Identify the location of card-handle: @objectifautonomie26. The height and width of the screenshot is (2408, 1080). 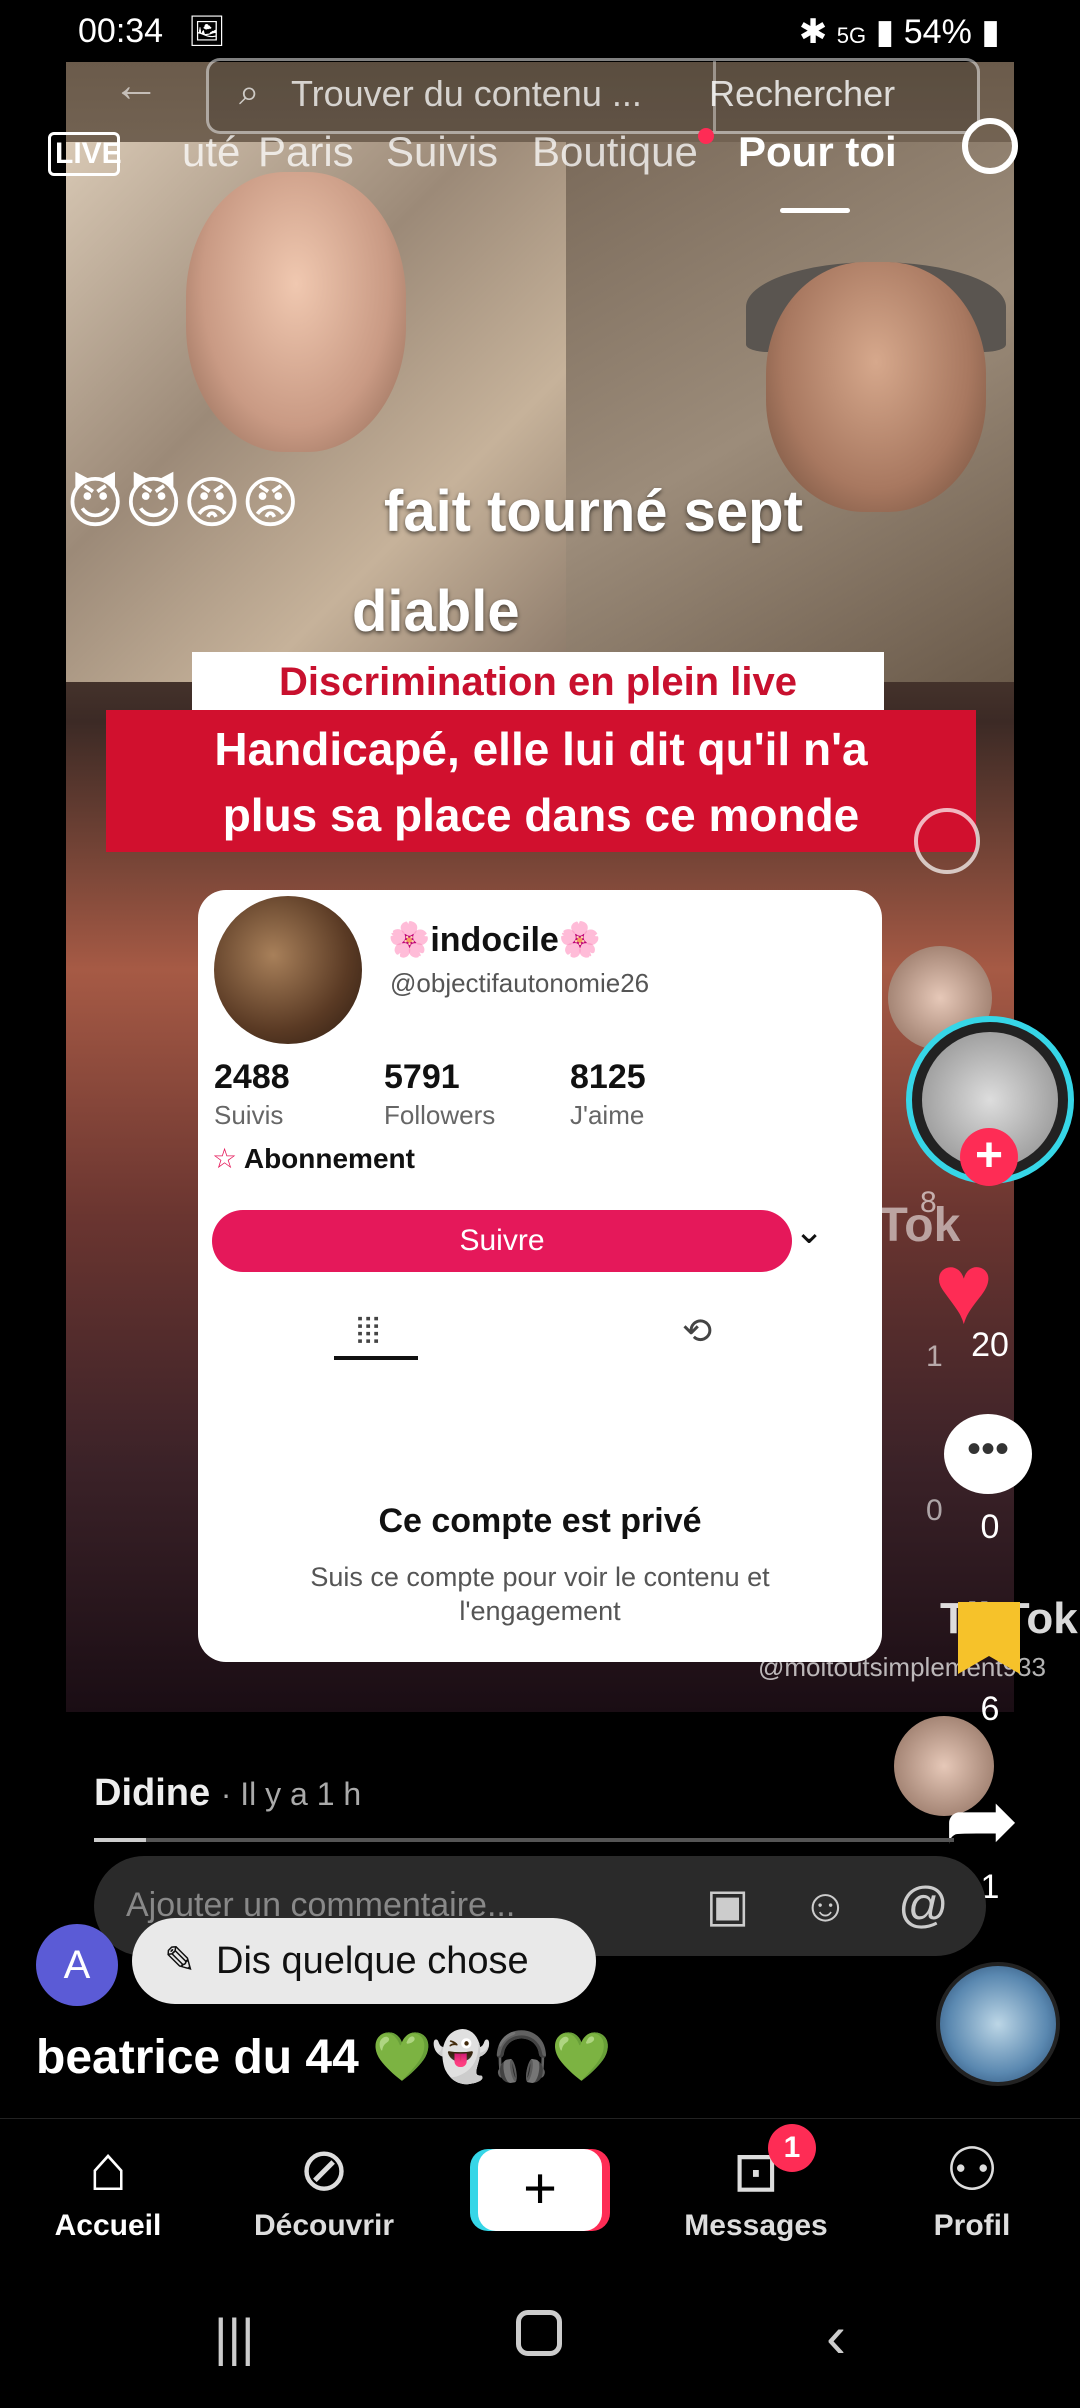
(520, 983).